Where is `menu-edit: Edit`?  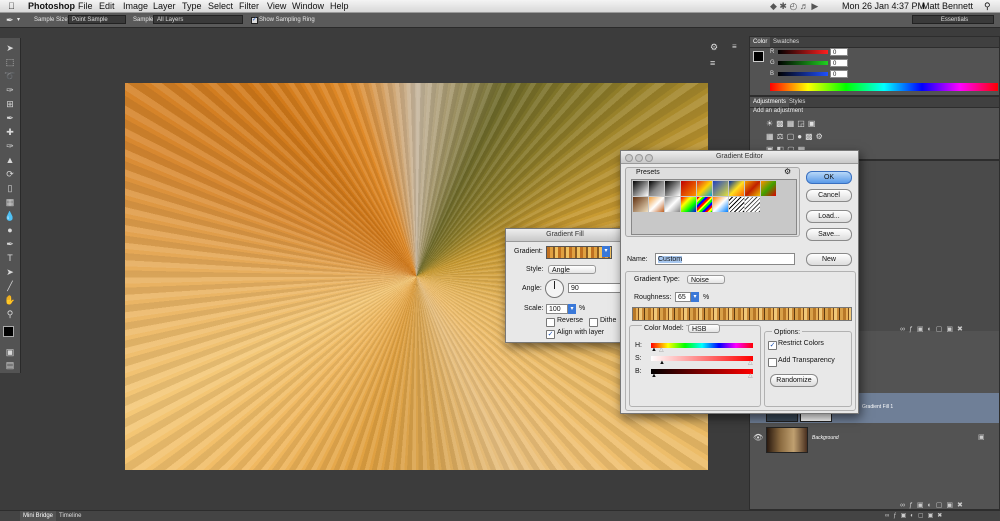 menu-edit: Edit is located at coordinates (107, 6).